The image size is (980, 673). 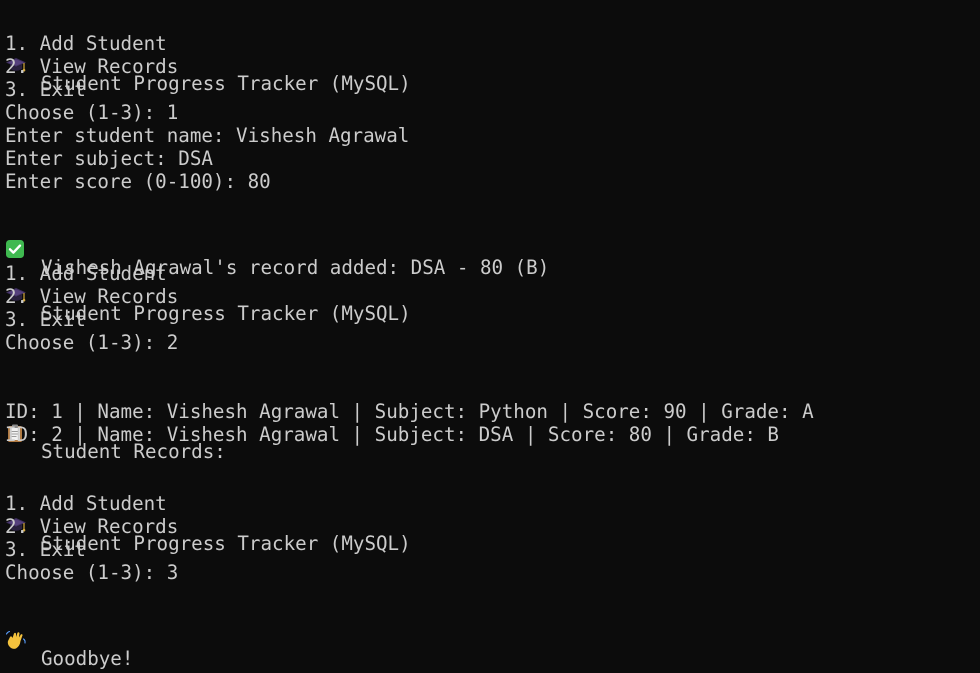 What do you see at coordinates (92, 572) in the screenshot?
I see `line-text: Choose (1-3): 3` at bounding box center [92, 572].